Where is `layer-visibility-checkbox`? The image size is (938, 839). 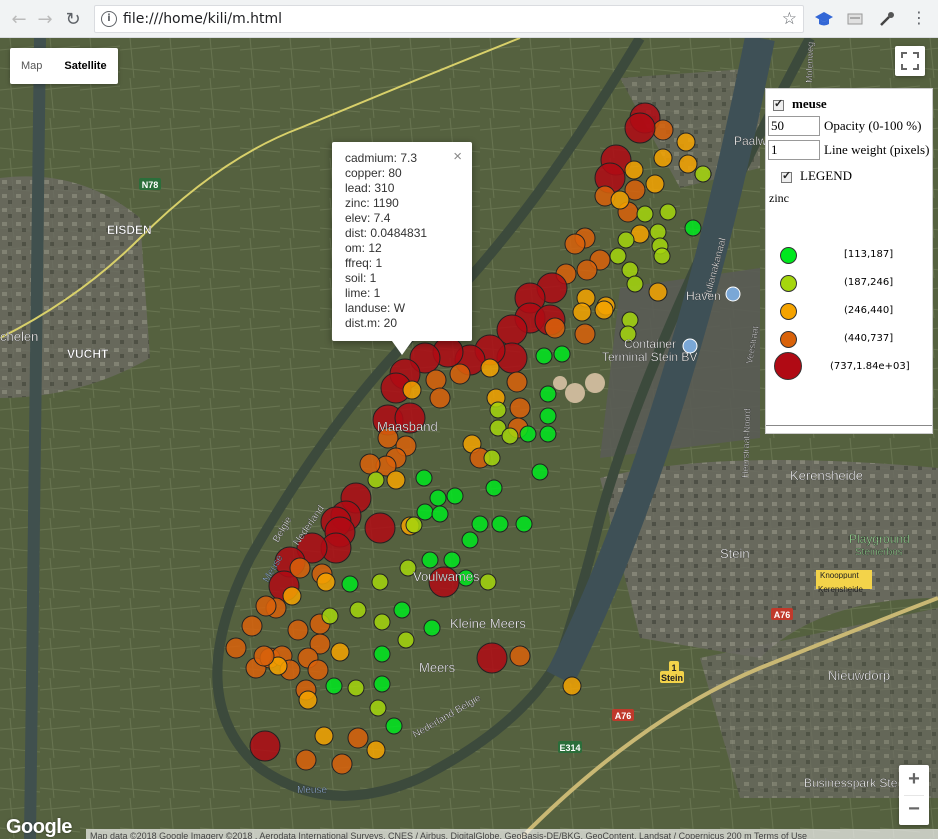 layer-visibility-checkbox is located at coordinates (778, 104).